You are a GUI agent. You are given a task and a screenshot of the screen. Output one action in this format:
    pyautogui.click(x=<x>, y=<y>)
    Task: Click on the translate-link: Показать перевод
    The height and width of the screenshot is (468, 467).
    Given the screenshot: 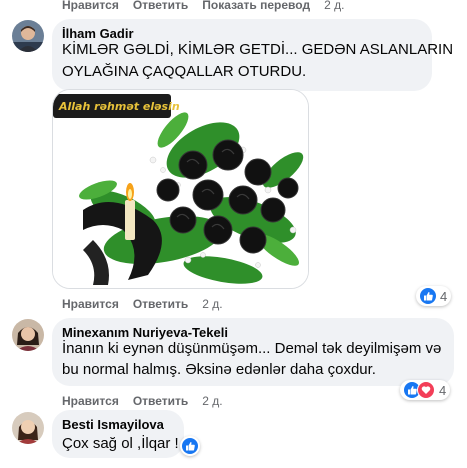 What is the action you would take?
    pyautogui.click(x=256, y=6)
    